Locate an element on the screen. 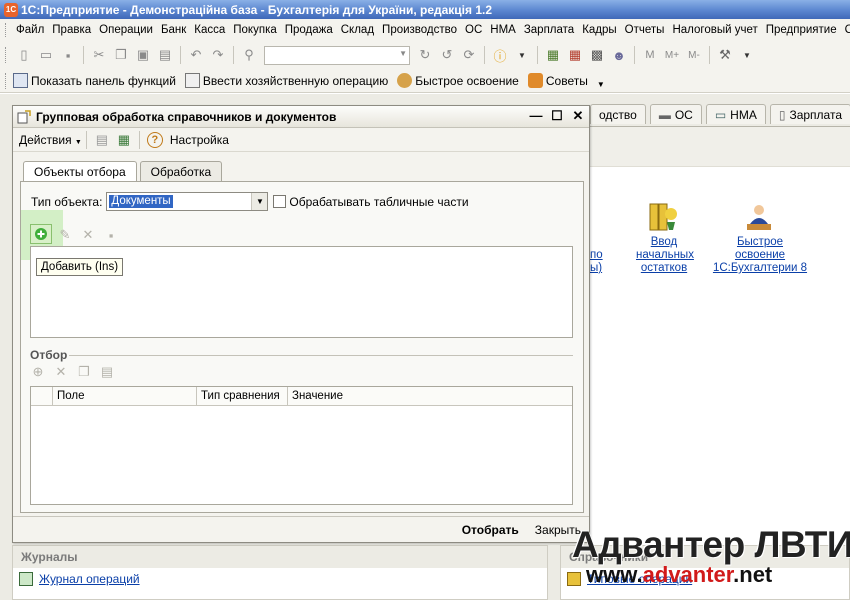 This screenshot has width=850, height=600. memory-plus-icon: M+ is located at coordinates (672, 55).